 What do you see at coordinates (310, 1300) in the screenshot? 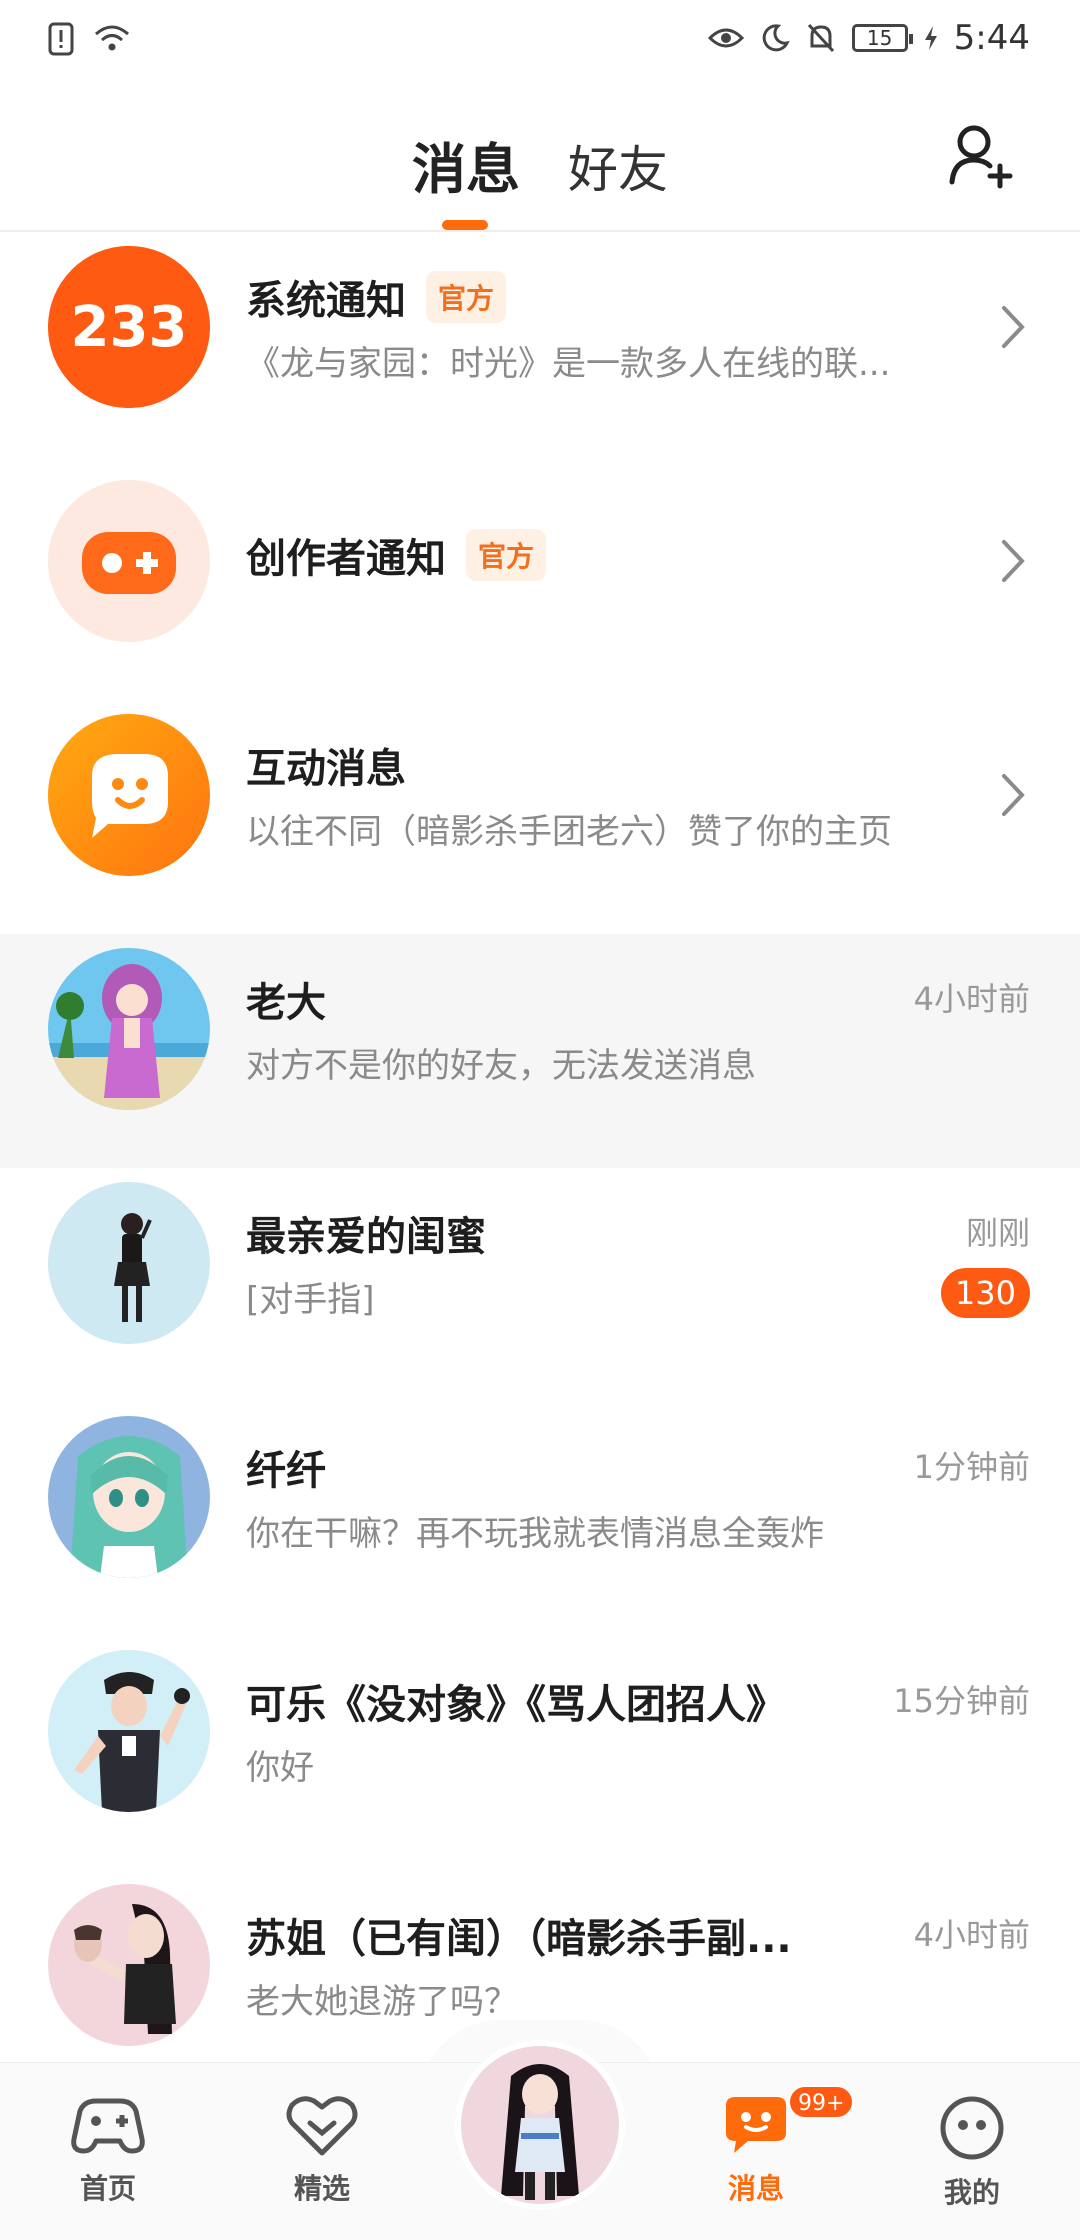
I see `row-preview: [对手指]` at bounding box center [310, 1300].